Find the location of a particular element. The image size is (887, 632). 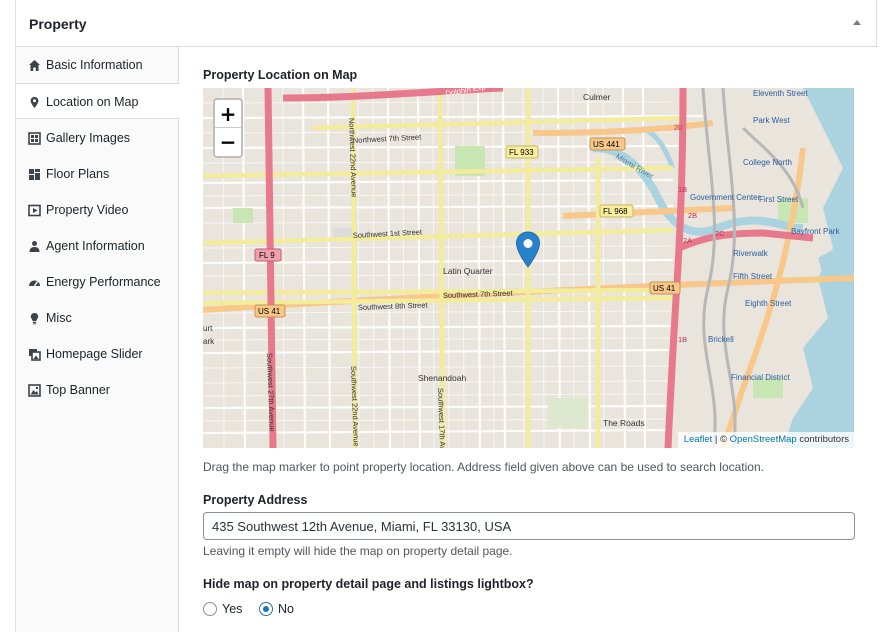

image-icon is located at coordinates (34, 390).